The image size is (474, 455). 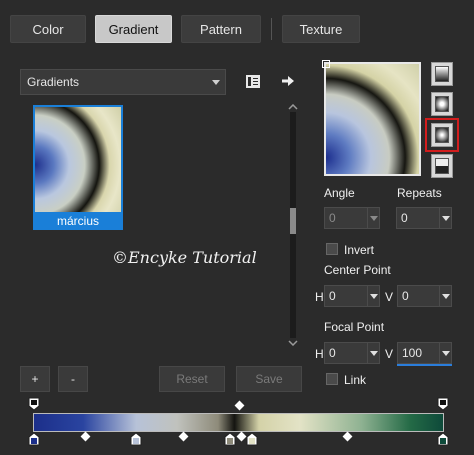 I want to click on center-point-label: Center Point, so click(x=357, y=270).